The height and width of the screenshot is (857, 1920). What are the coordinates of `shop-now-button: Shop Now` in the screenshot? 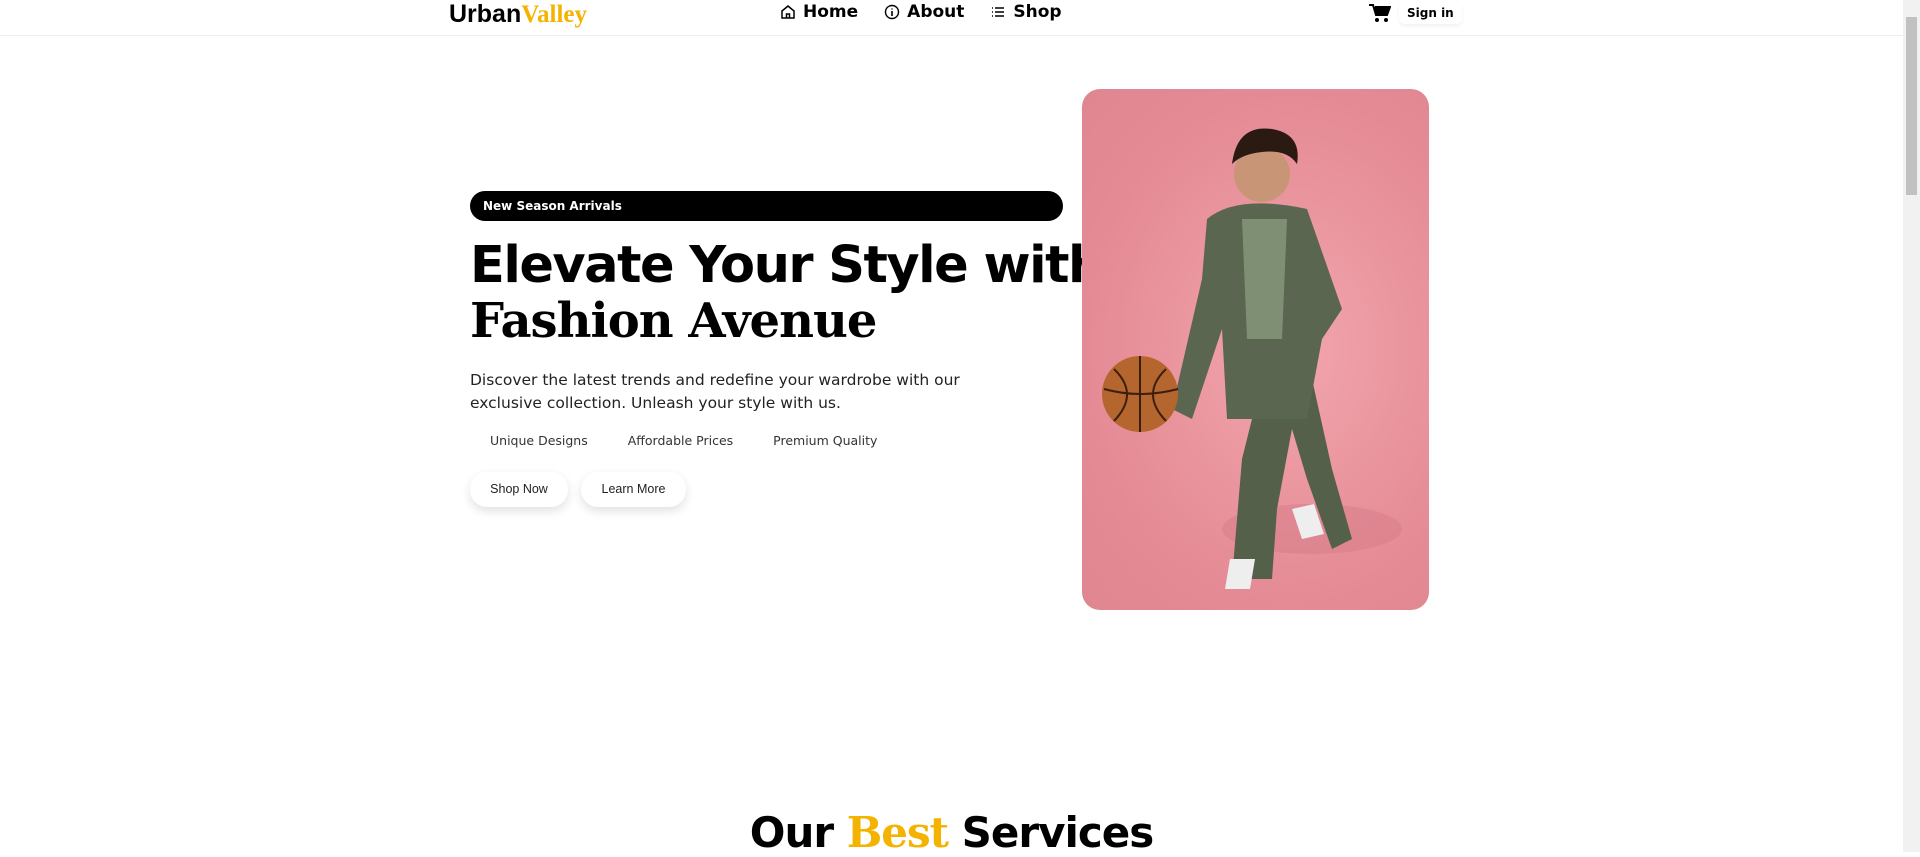 It's located at (519, 489).